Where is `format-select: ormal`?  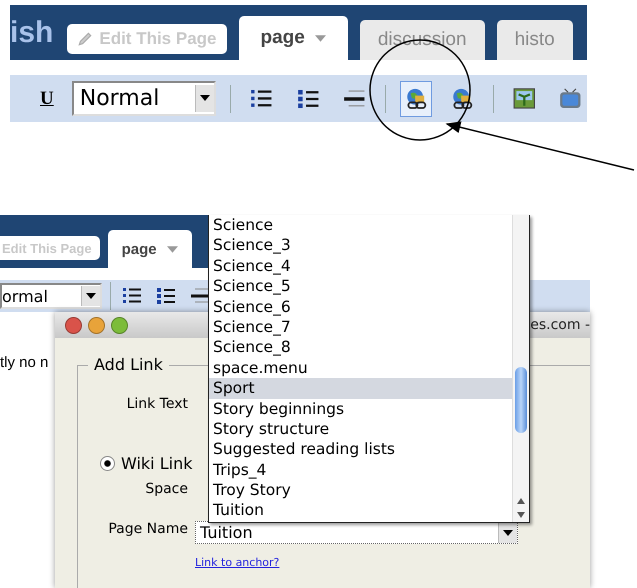 format-select: ormal is located at coordinates (51, 296).